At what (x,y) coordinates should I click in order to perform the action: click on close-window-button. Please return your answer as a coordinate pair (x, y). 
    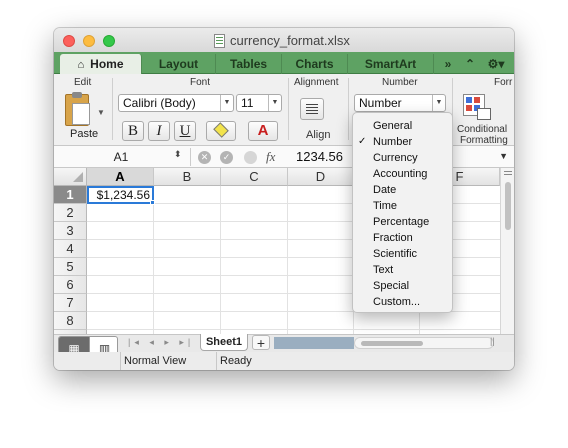
    Looking at the image, I should click on (69, 41).